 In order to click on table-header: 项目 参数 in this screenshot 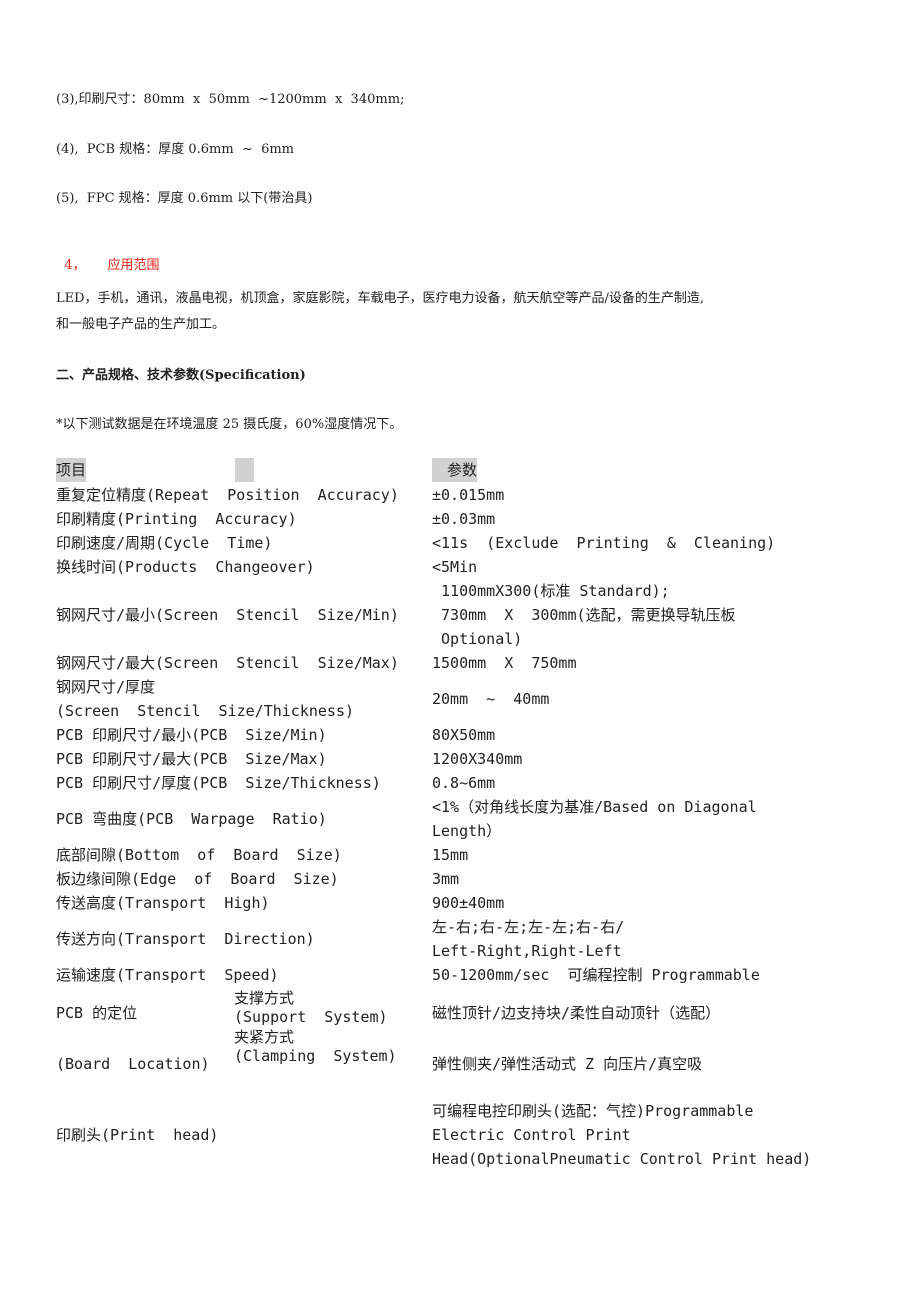, I will do `click(456, 470)`.